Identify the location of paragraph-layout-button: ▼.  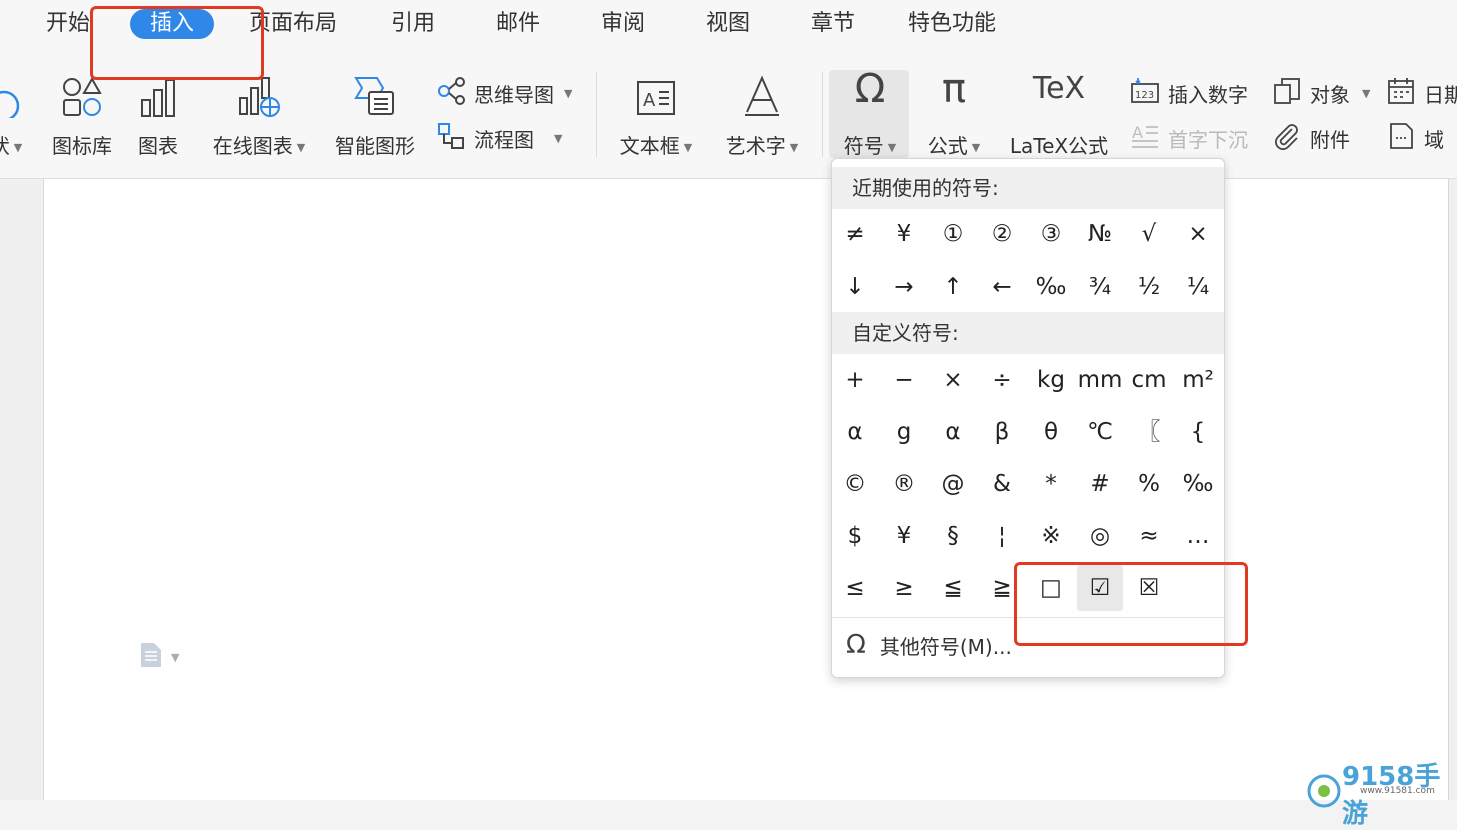
(159, 657).